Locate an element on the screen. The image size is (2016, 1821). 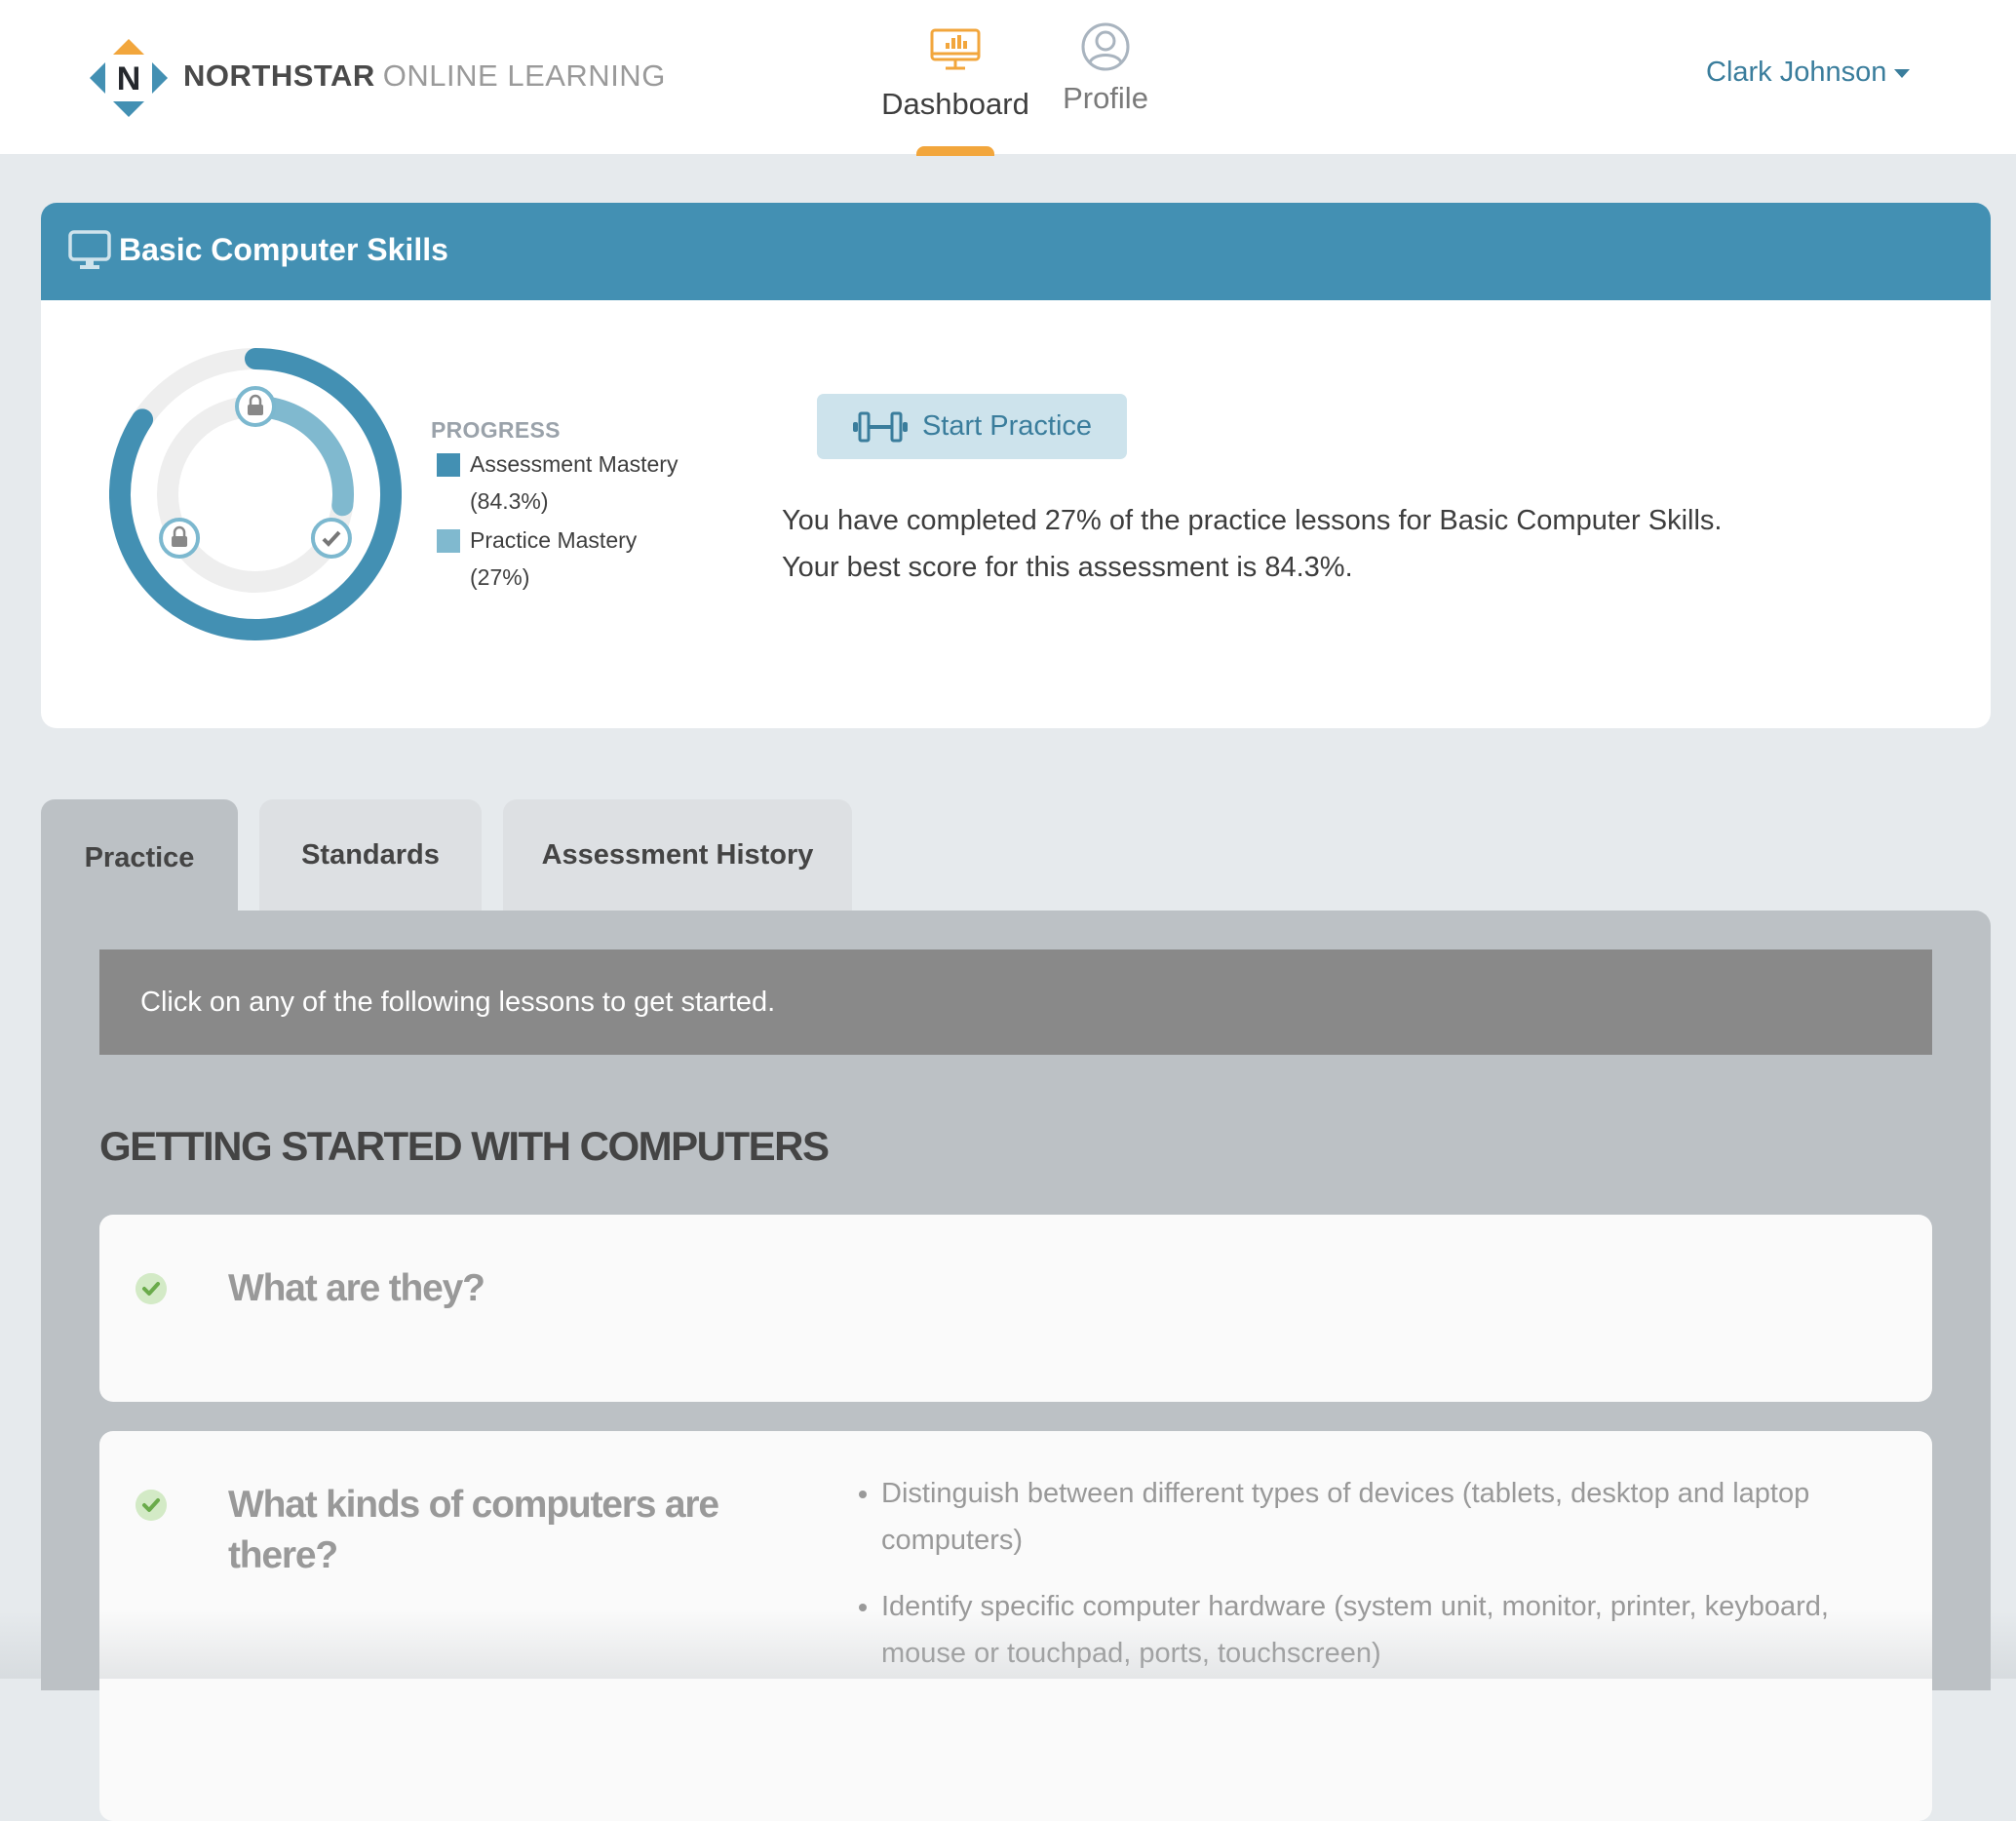
monitor-icon is located at coordinates (89, 249).